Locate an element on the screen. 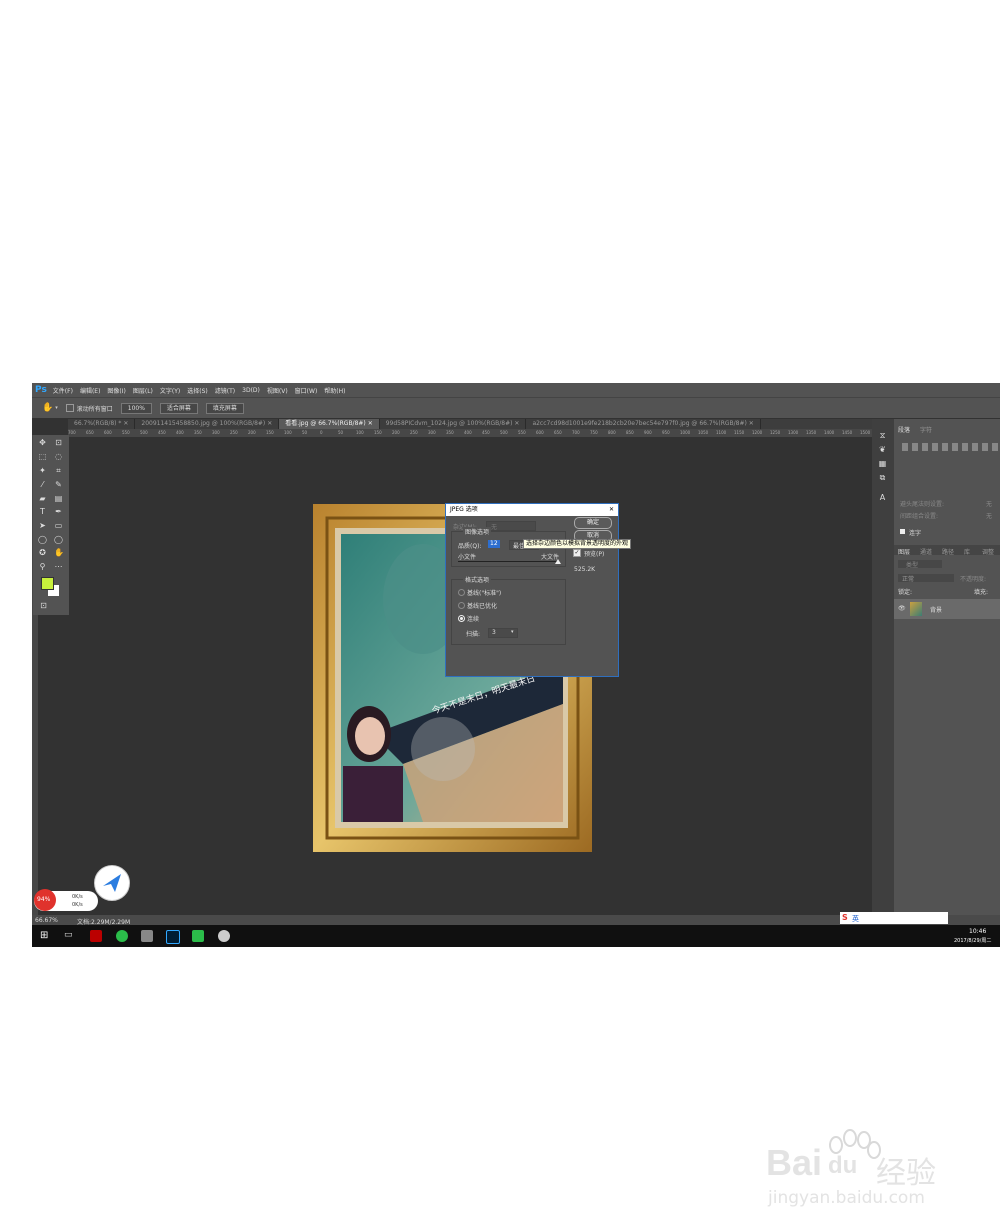 Image resolution: width=1000 pixels, height=1231 pixels. grid-icon: ▦ is located at coordinates (882, 463).